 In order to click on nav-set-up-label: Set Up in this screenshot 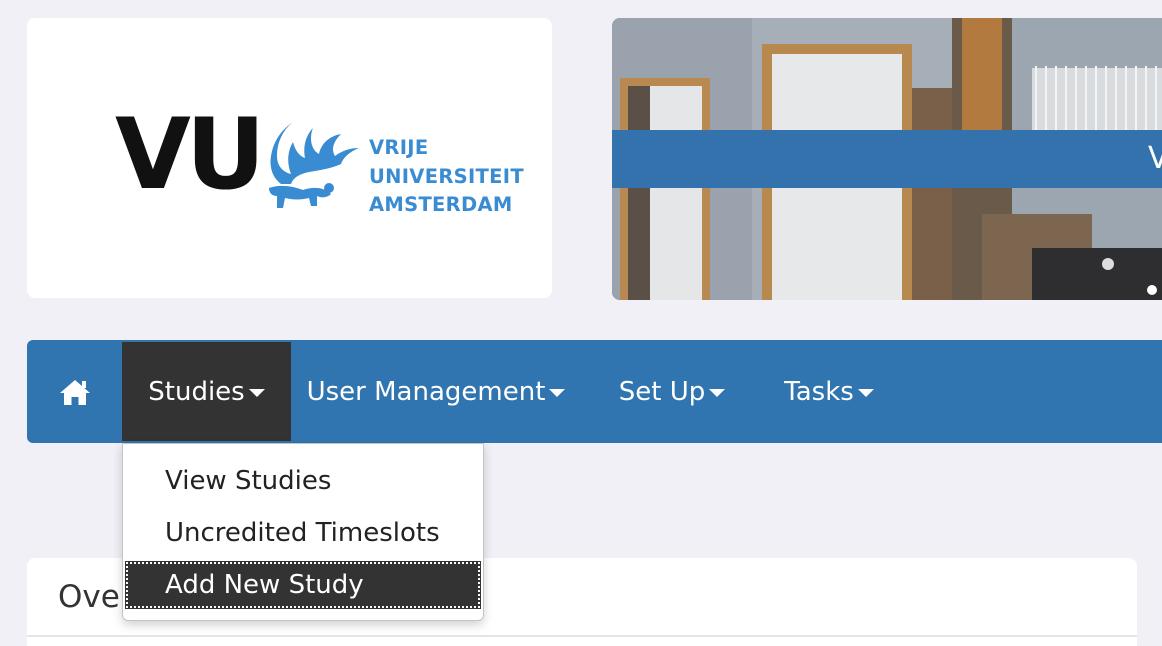, I will do `click(662, 391)`.